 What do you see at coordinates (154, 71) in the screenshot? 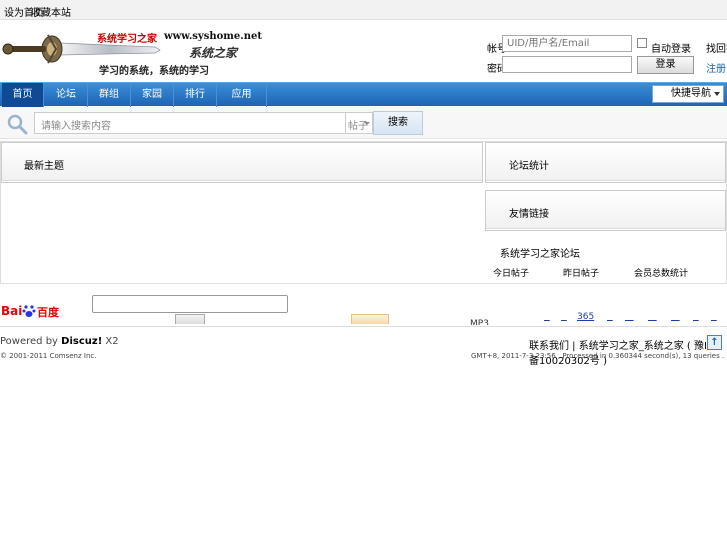
I see `site-slogan: 学习的系统，系统的学习` at bounding box center [154, 71].